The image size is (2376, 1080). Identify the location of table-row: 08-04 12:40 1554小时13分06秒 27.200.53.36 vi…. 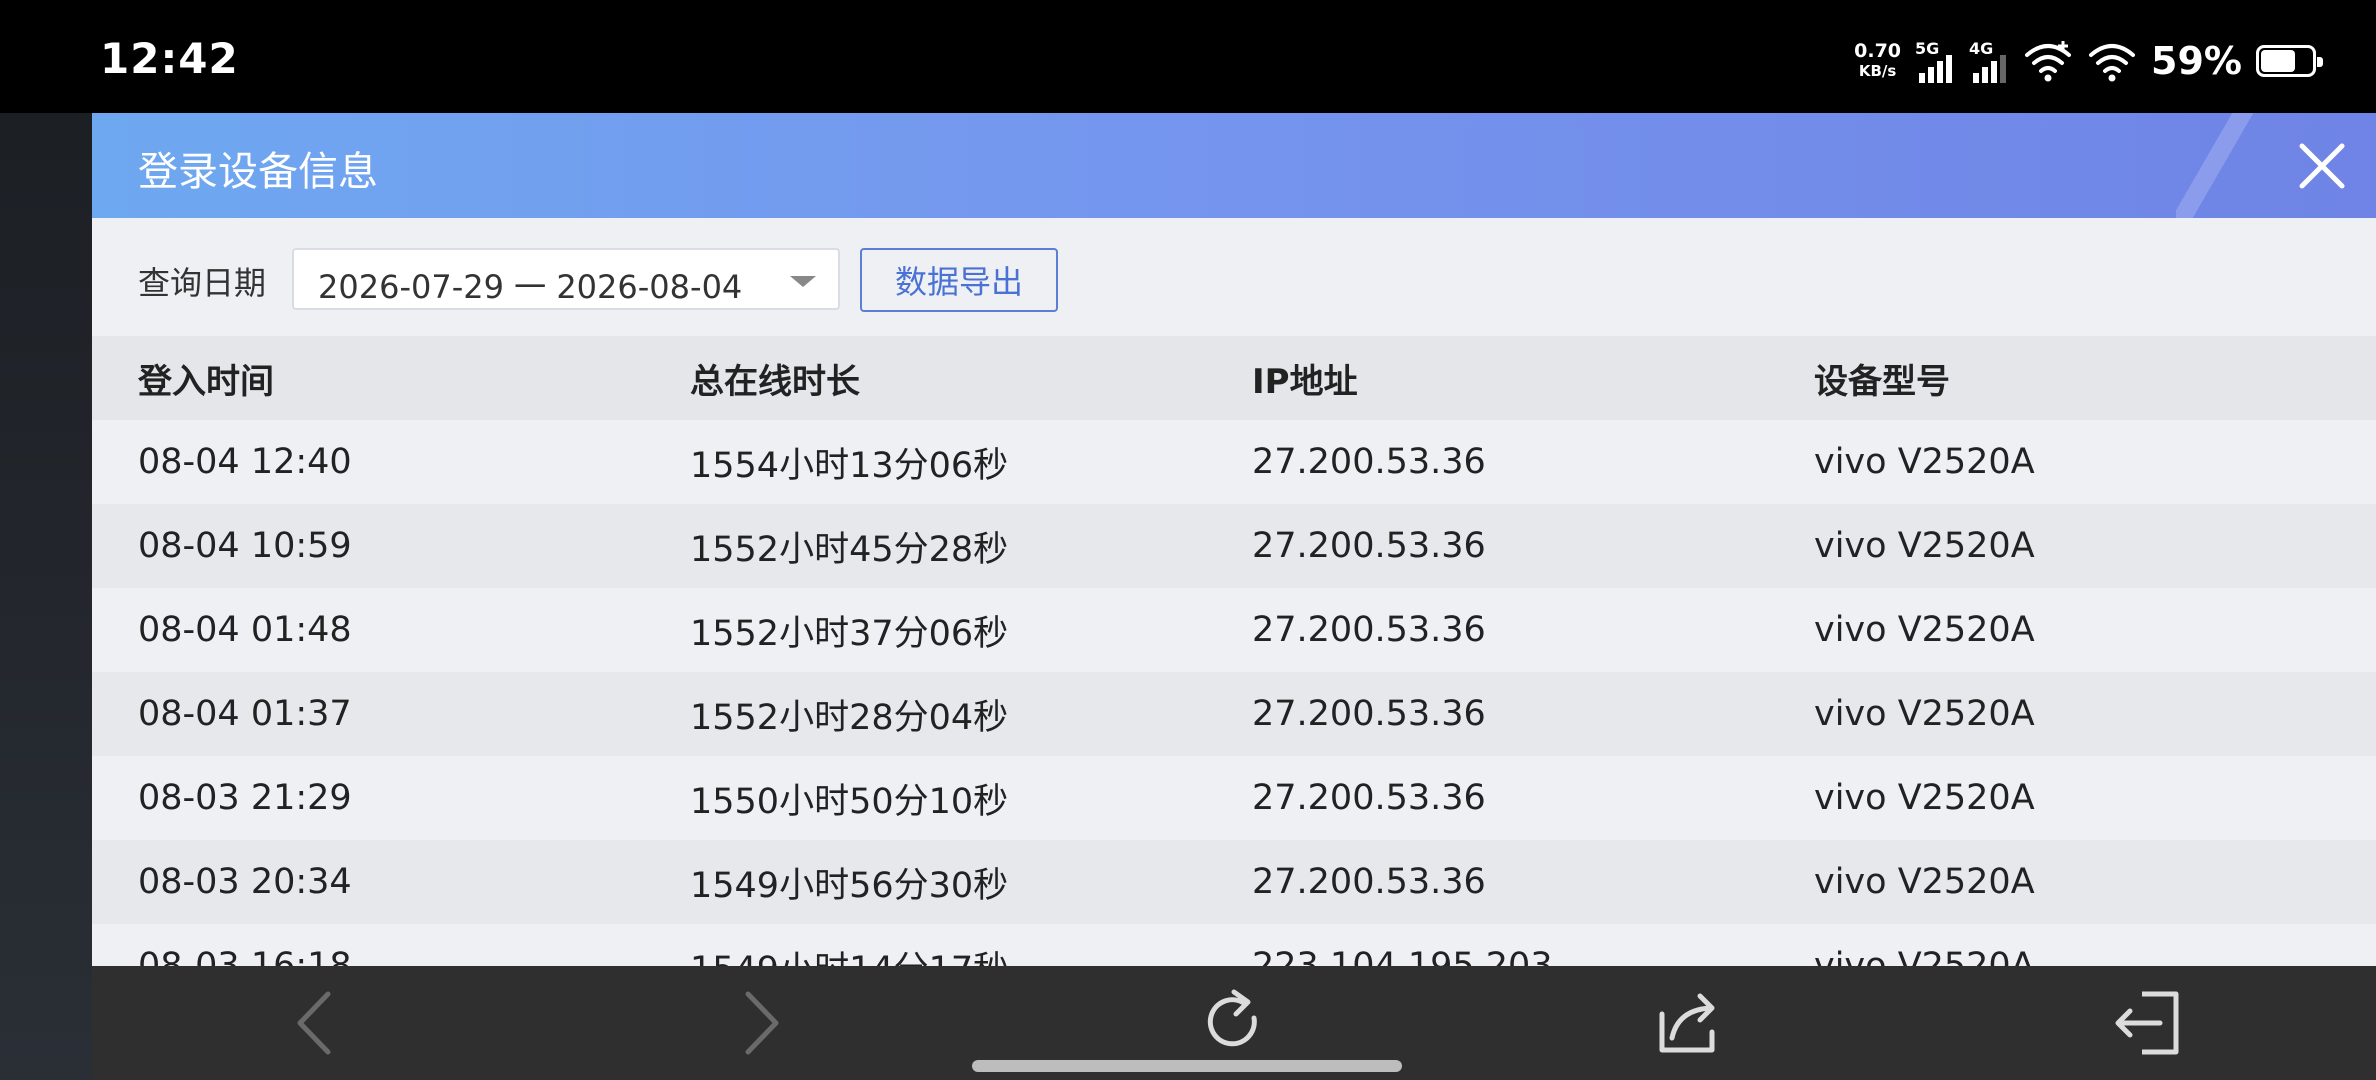
(1234, 462).